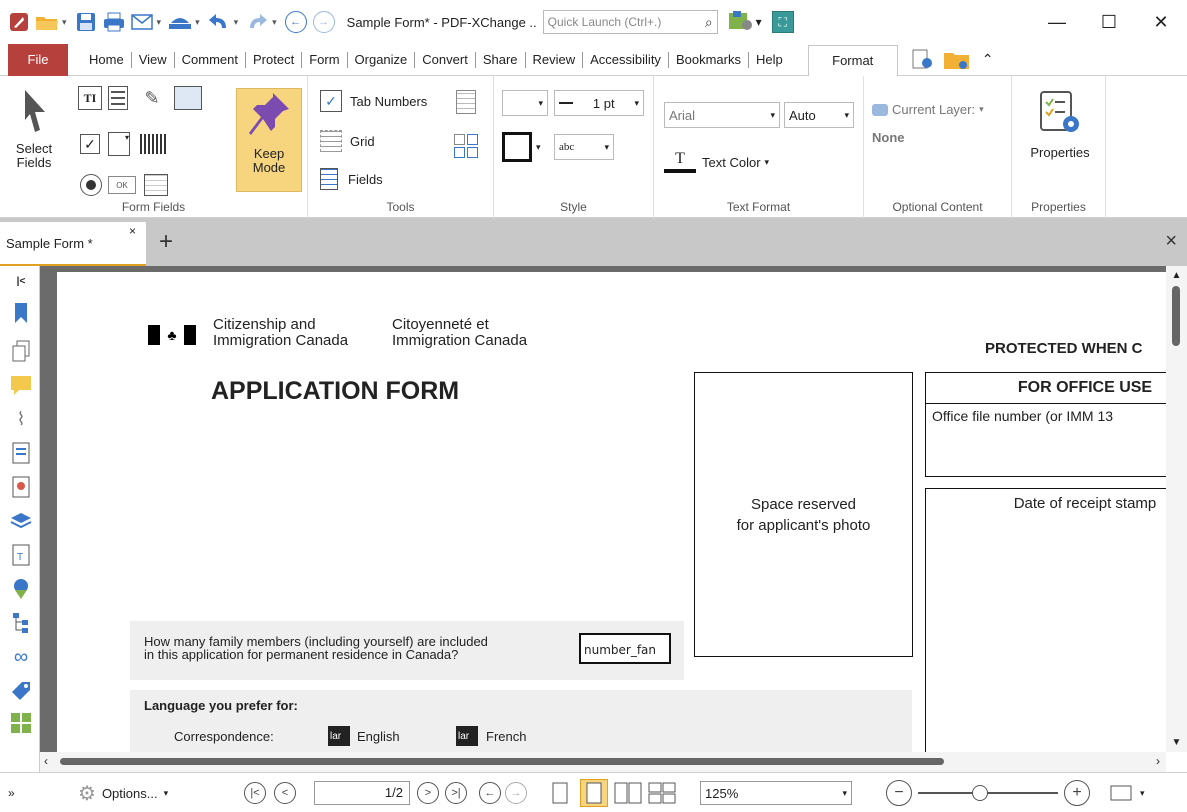  I want to click on folder-icon, so click(957, 60).